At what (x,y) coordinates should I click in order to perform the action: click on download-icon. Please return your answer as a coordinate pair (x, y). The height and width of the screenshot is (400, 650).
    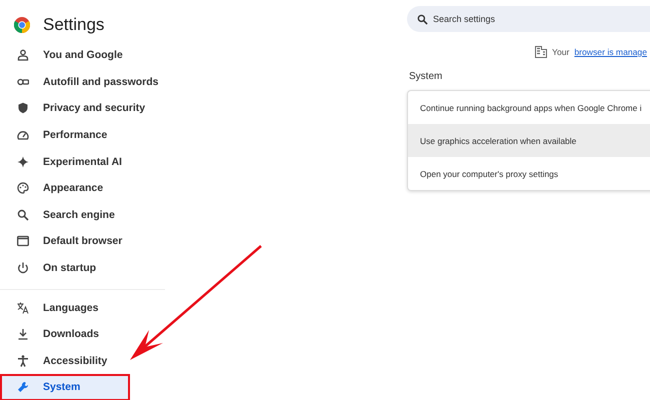
    Looking at the image, I should click on (23, 334).